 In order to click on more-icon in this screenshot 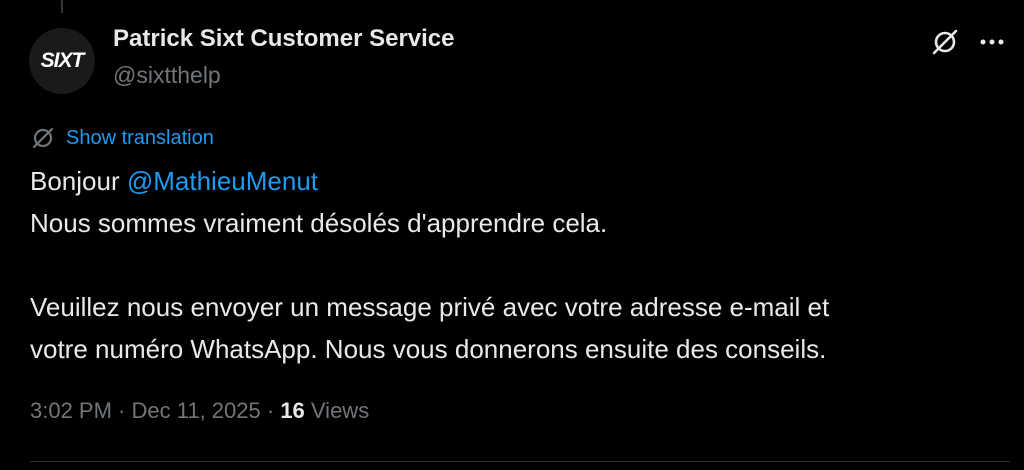, I will do `click(992, 42)`.